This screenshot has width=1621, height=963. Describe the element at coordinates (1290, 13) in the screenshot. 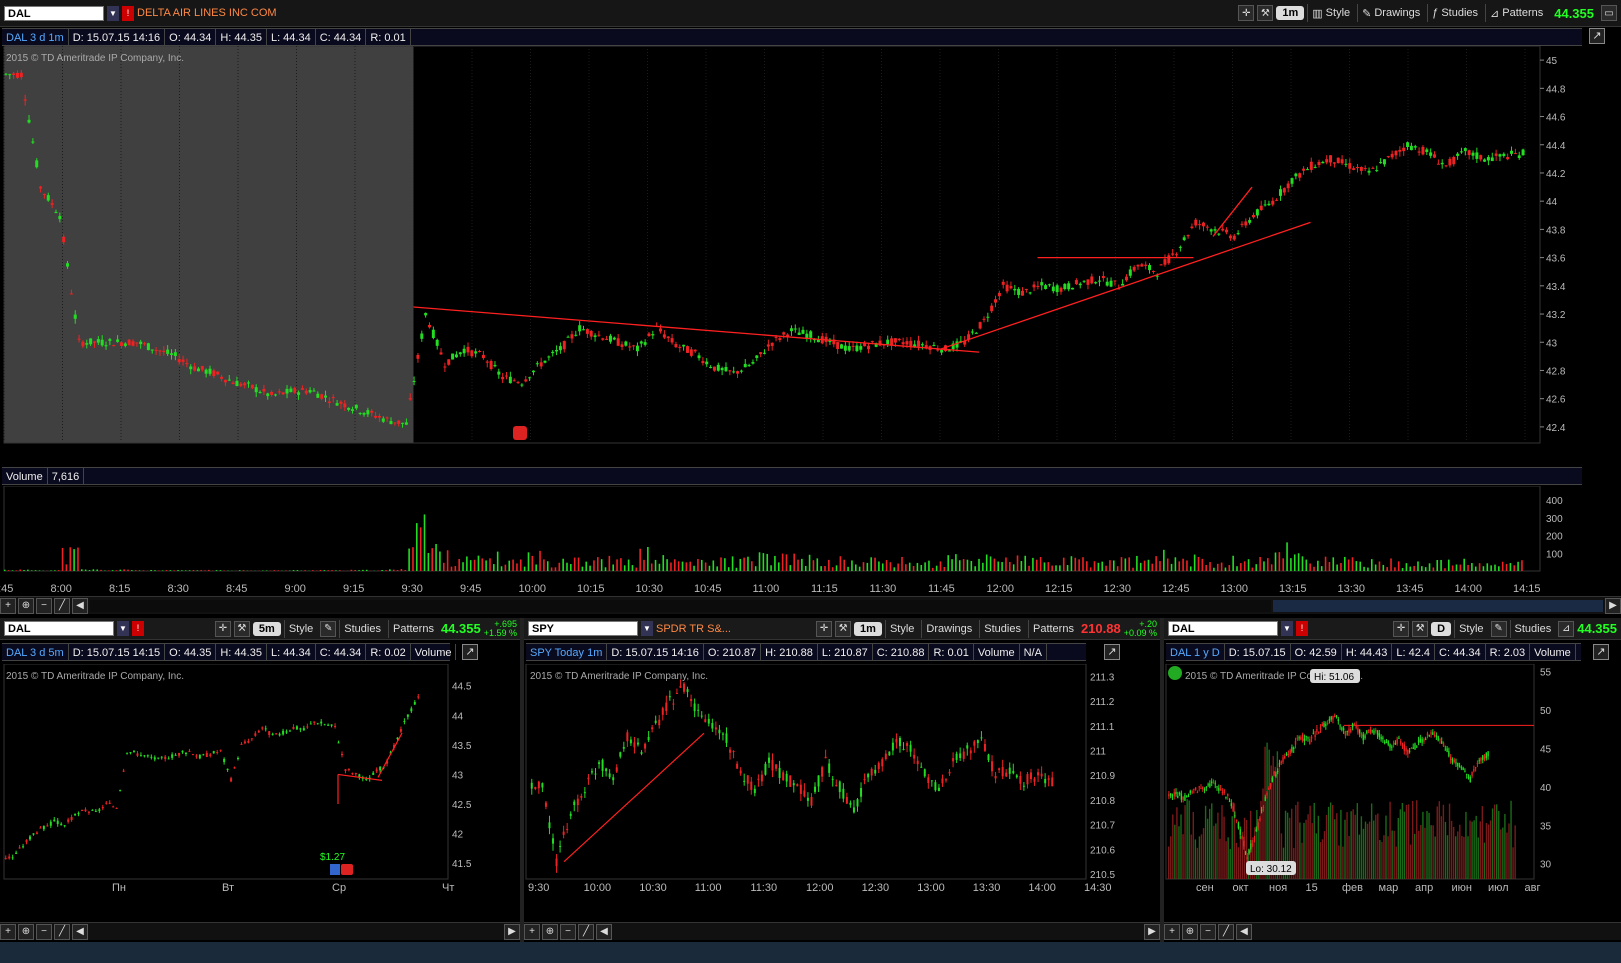

I see `aggregation-button: 1m` at that location.